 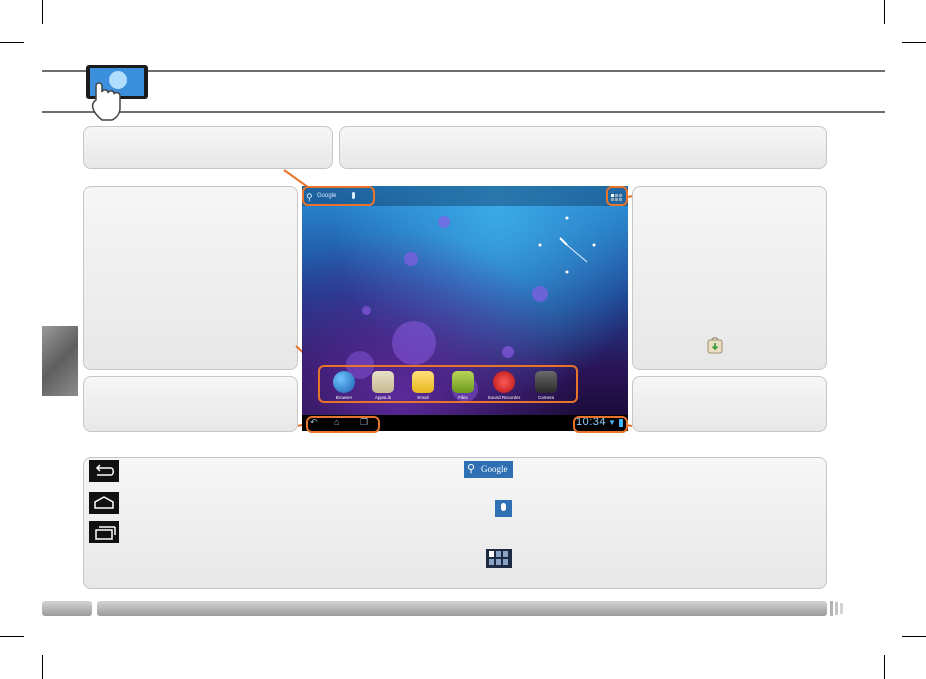 I want to click on google-search-icon: ⚲ Google, so click(x=488, y=469).